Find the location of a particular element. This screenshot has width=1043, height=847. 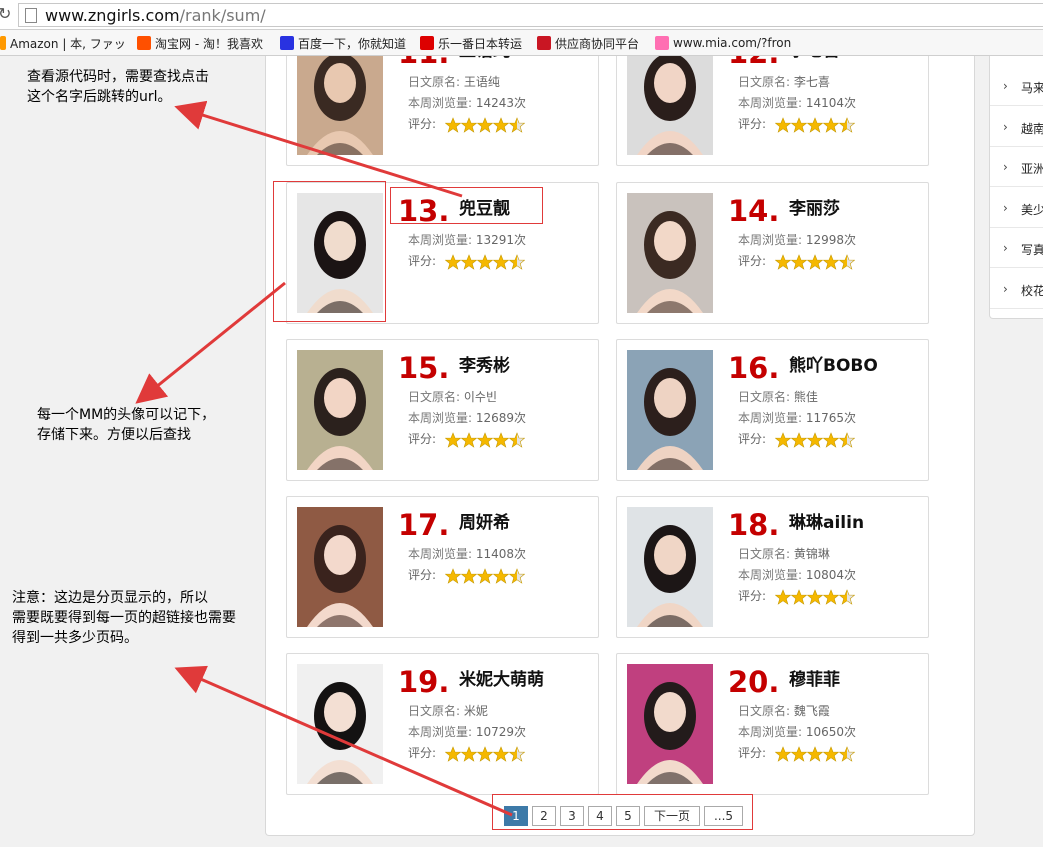

arrow-to-url-note is located at coordinates (318, 149).